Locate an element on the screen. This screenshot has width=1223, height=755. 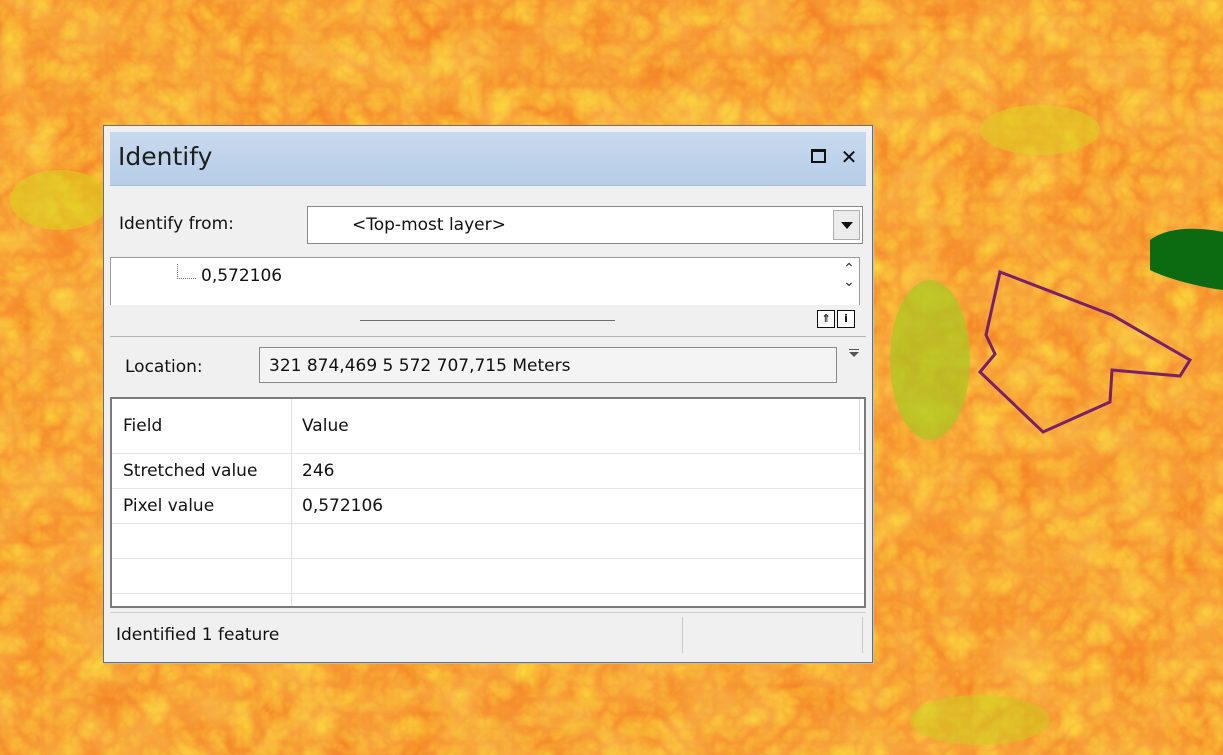
table-header: Field Value is located at coordinates (488, 426).